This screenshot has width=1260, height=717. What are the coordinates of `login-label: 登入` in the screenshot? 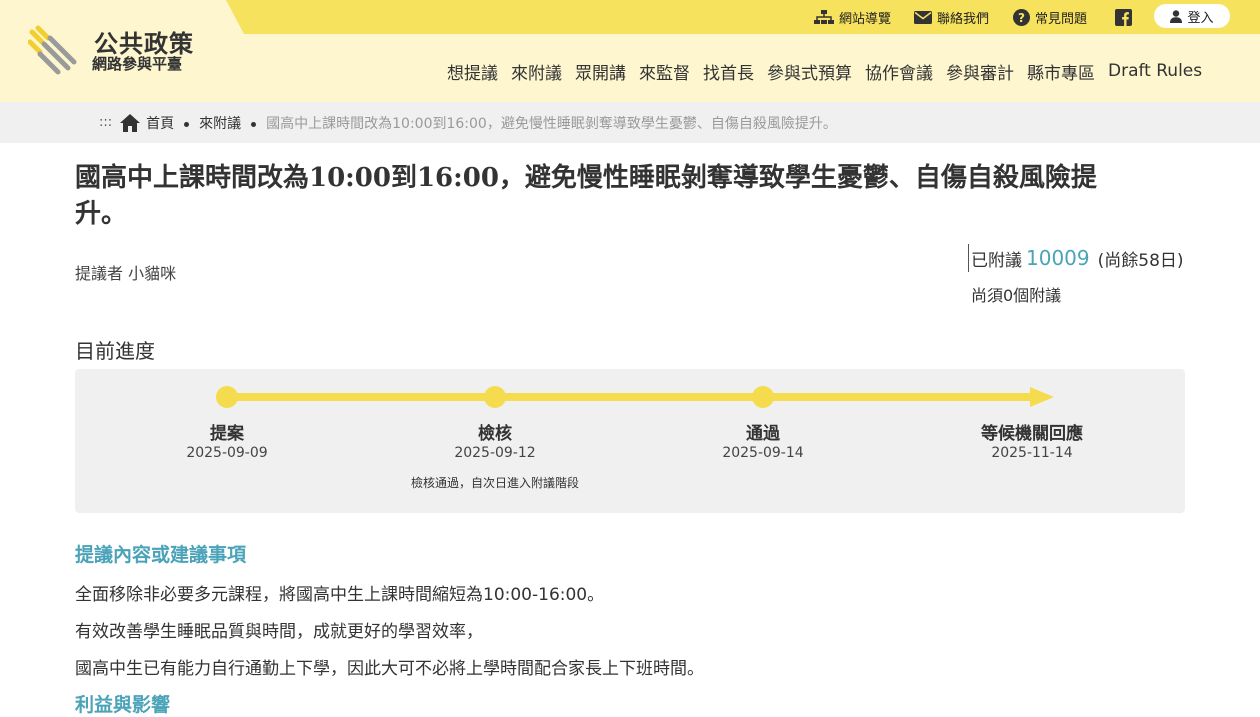 It's located at (1200, 18).